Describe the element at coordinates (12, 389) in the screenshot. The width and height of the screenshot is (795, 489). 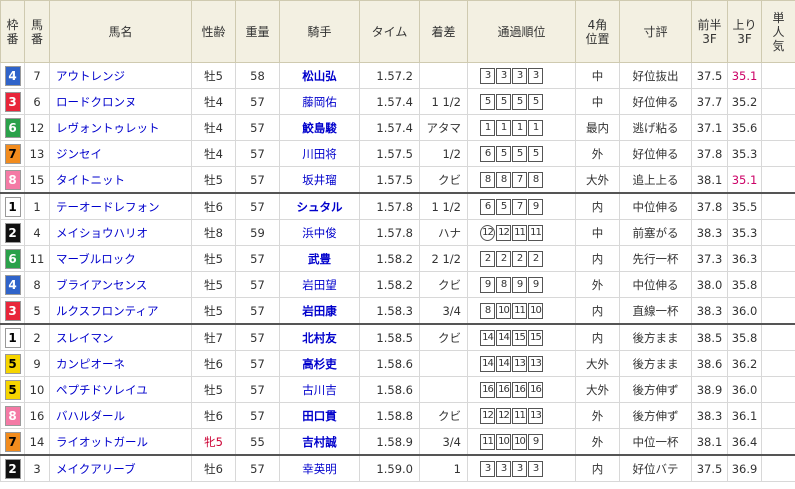
I see `waku-cell: 5` at that location.